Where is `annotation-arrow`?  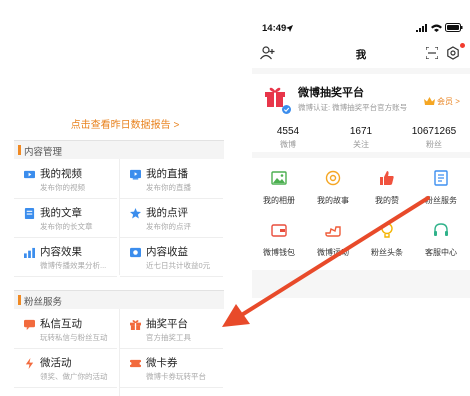
annotation-arrow is located at coordinates (326, 261).